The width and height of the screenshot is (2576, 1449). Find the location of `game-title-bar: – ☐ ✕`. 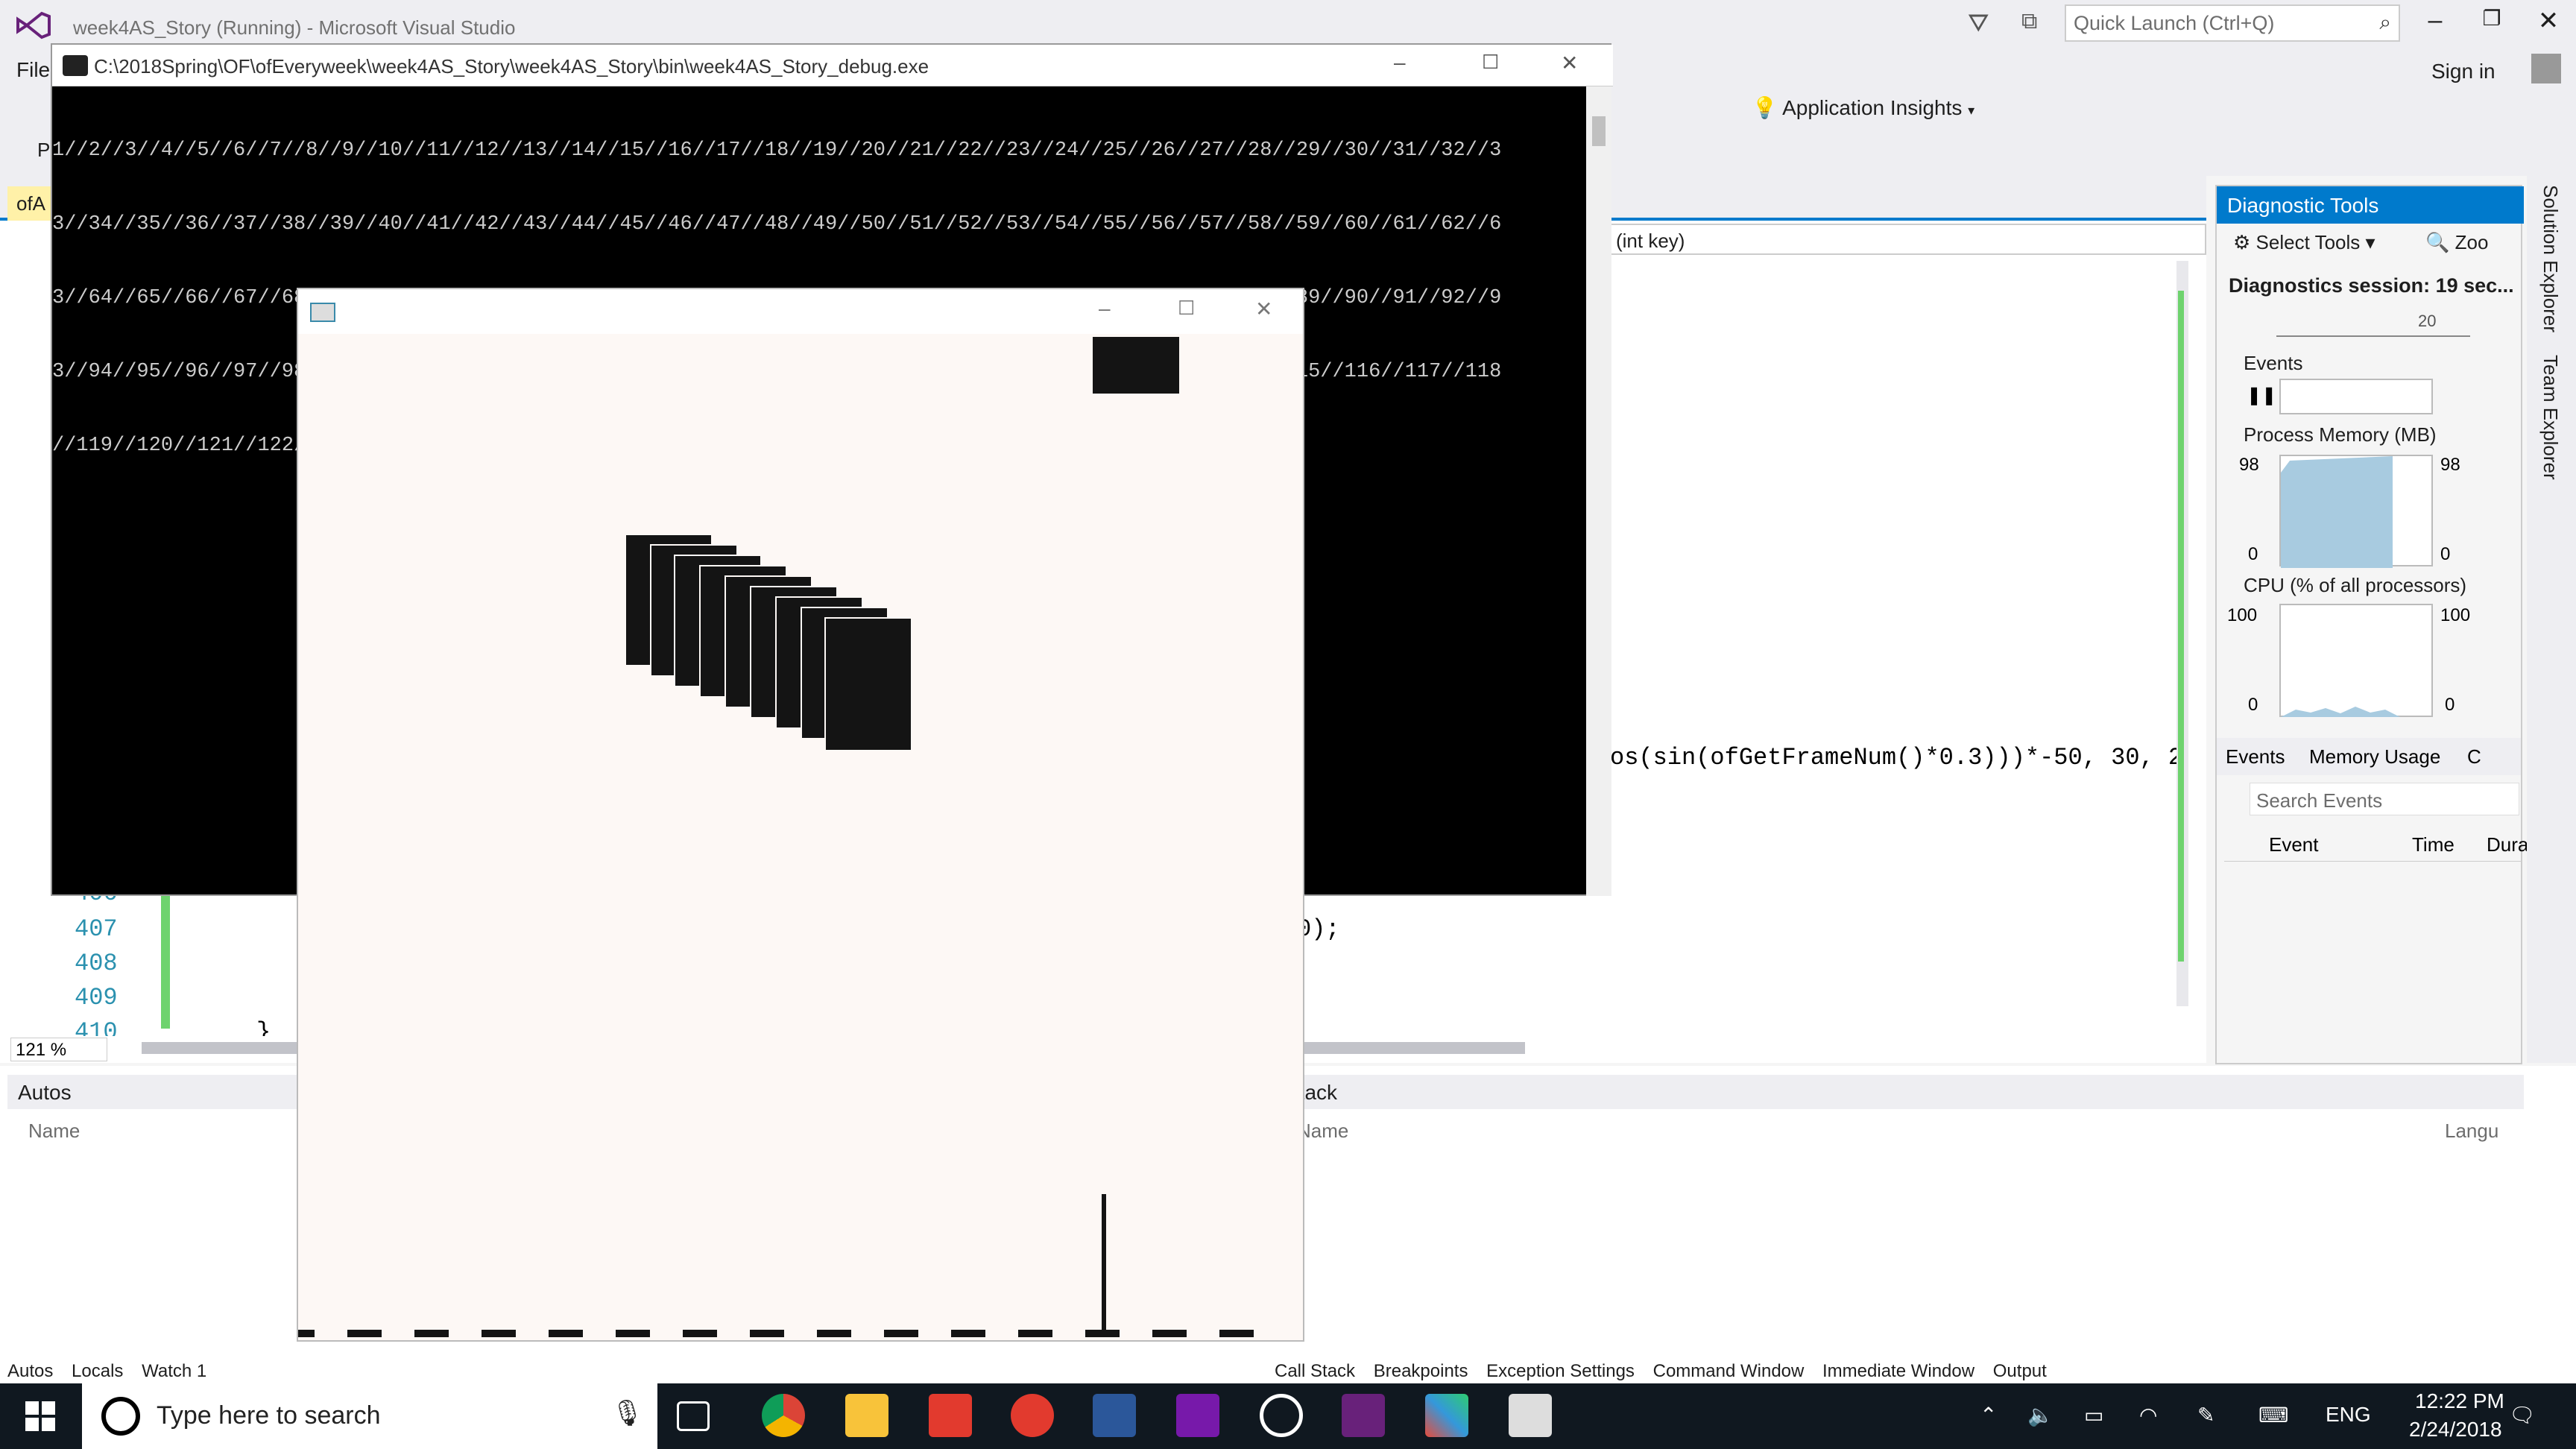

game-title-bar: – ☐ ✕ is located at coordinates (800, 311).